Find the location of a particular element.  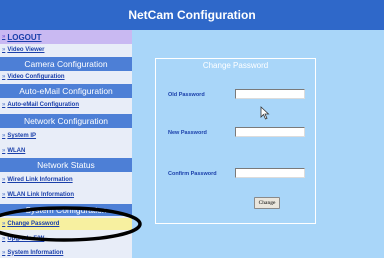

section-header-network-status: Network Status is located at coordinates (66, 165).